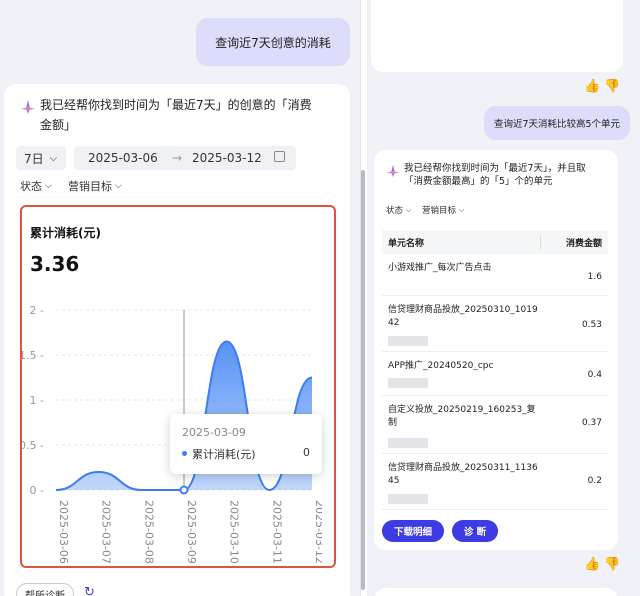  Describe the element at coordinates (317, 532) in the screenshot. I see `x-tick-label: 2025-03-12` at that location.